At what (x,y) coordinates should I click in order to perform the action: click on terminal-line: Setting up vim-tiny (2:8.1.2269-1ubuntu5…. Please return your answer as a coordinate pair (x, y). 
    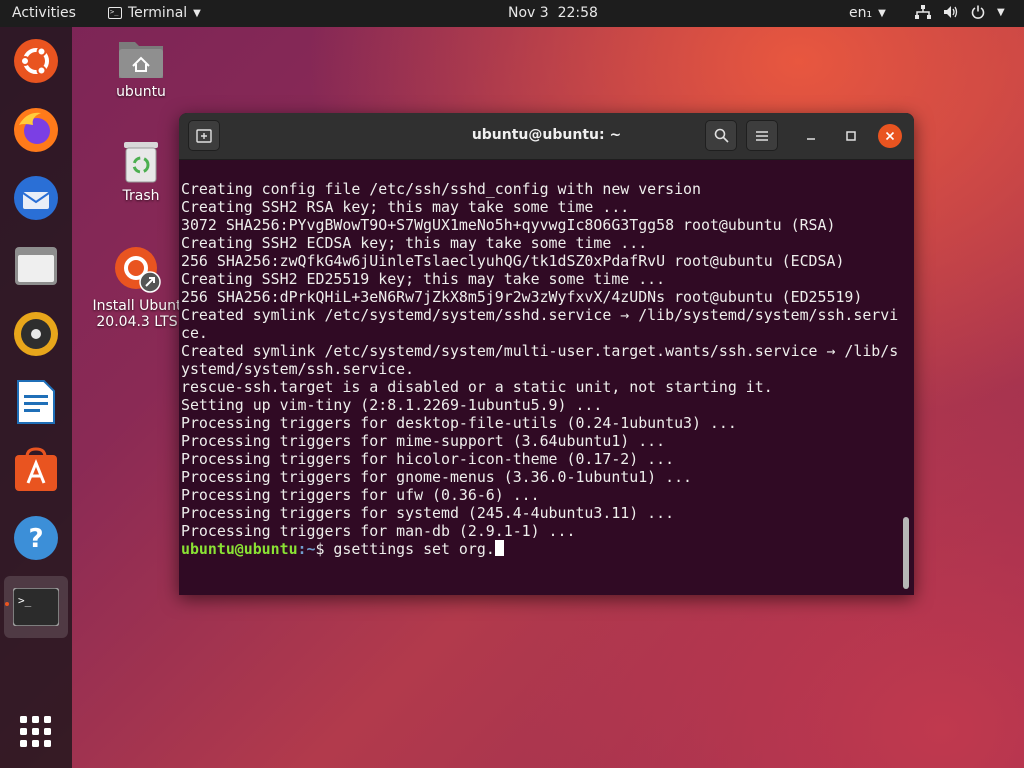
    Looking at the image, I should click on (392, 405).